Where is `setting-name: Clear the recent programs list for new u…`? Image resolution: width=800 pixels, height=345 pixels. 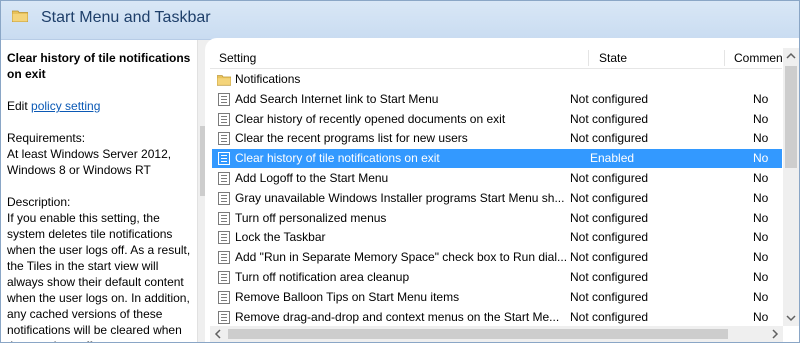
setting-name: Clear the recent programs list for new u… is located at coordinates (351, 138).